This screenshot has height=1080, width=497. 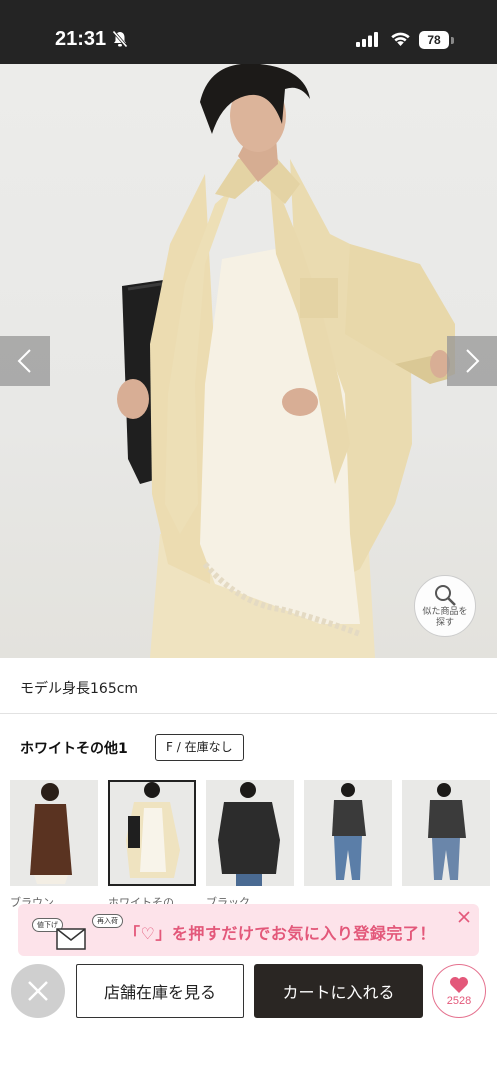 I want to click on favorite-hint-text: 「♡」を押すだけでお気に入り登録完了！, so click(x=280, y=933).